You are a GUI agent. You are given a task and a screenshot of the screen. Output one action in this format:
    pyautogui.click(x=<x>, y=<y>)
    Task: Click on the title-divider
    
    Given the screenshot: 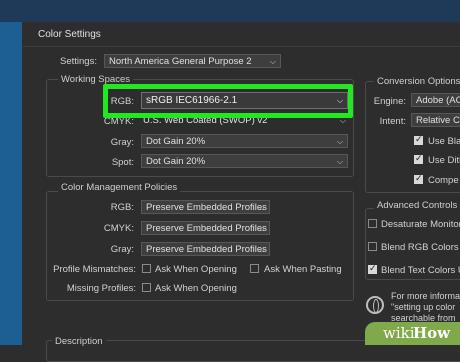 What is the action you would take?
    pyautogui.click(x=241, y=46)
    